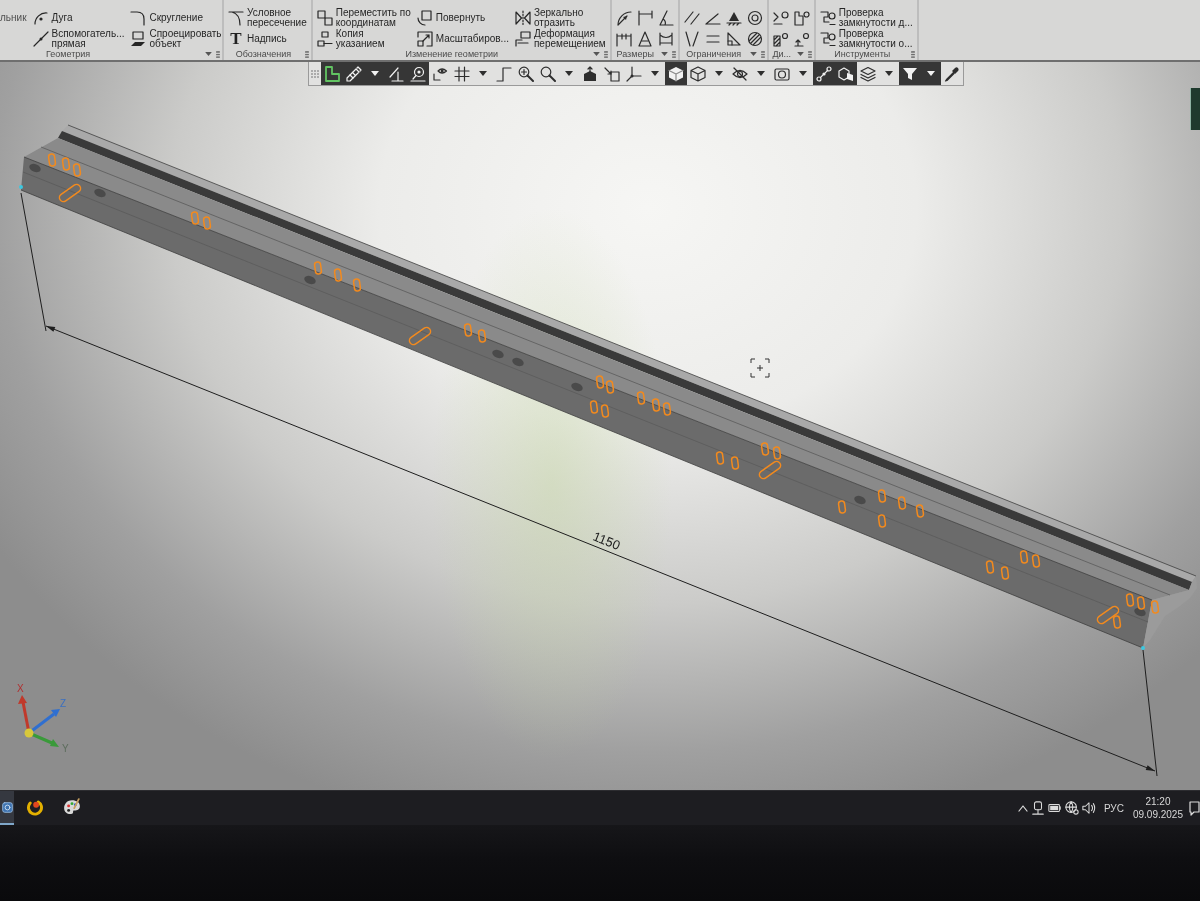  Describe the element at coordinates (1071, 808) in the screenshot. I see `globe-icon` at that location.